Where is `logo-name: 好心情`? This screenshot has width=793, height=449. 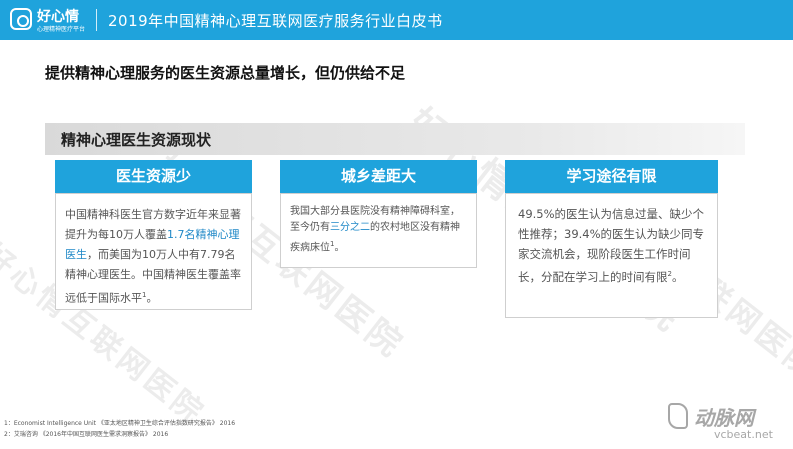
logo-name: 好心情 is located at coordinates (58, 17).